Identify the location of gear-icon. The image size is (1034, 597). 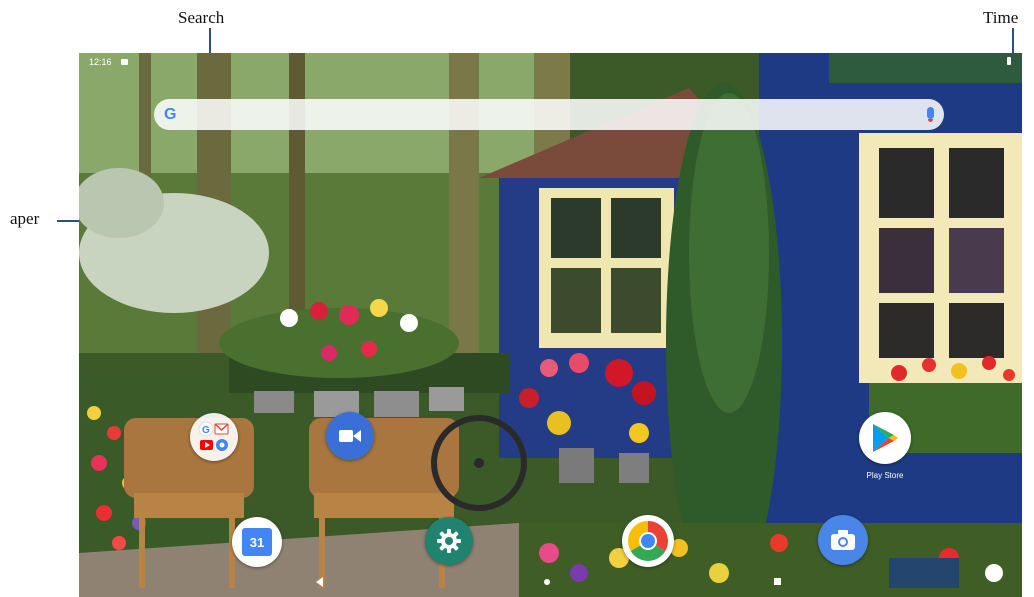
(449, 541).